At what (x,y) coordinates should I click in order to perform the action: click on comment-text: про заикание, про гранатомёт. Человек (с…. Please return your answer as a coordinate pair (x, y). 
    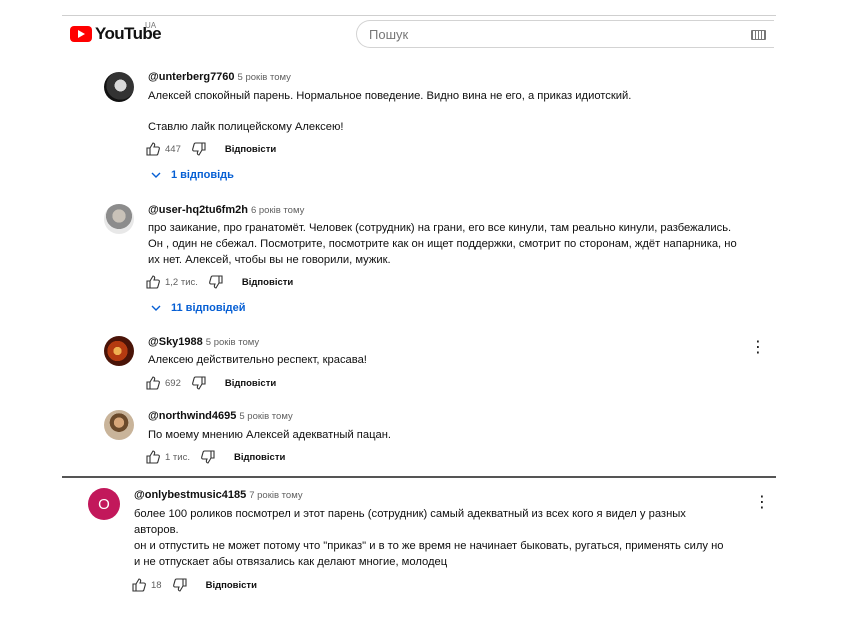
    Looking at the image, I should click on (440, 228).